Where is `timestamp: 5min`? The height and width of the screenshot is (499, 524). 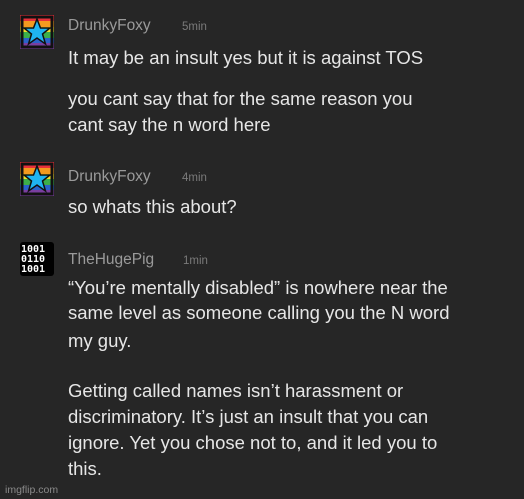 timestamp: 5min is located at coordinates (194, 27).